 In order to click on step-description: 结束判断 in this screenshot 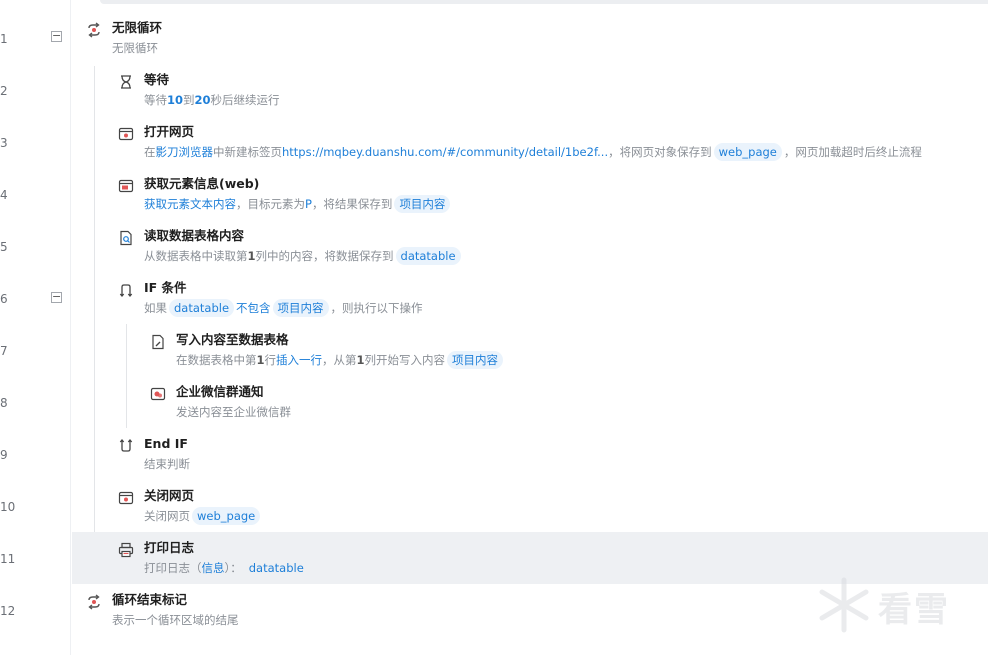, I will do `click(167, 464)`.